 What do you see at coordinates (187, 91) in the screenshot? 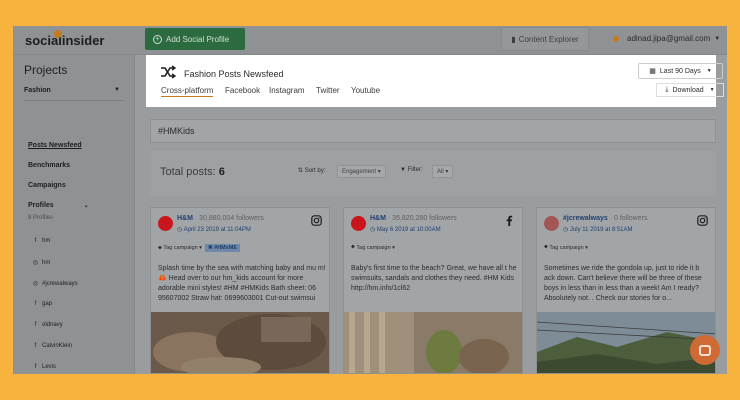
I see `tab-cross-platform: Cross-platform` at bounding box center [187, 91].